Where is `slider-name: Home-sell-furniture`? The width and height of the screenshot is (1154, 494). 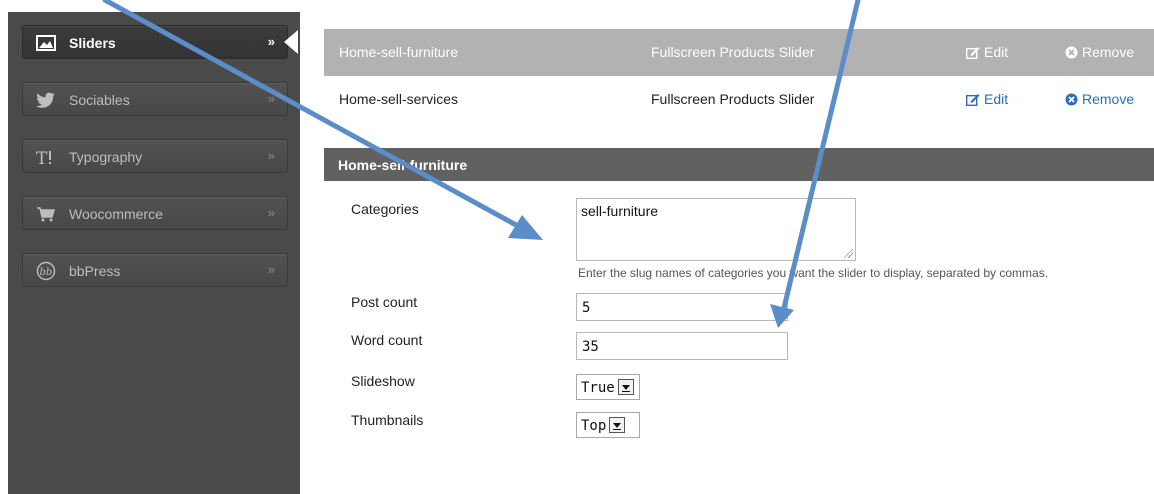 slider-name: Home-sell-furniture is located at coordinates (398, 52).